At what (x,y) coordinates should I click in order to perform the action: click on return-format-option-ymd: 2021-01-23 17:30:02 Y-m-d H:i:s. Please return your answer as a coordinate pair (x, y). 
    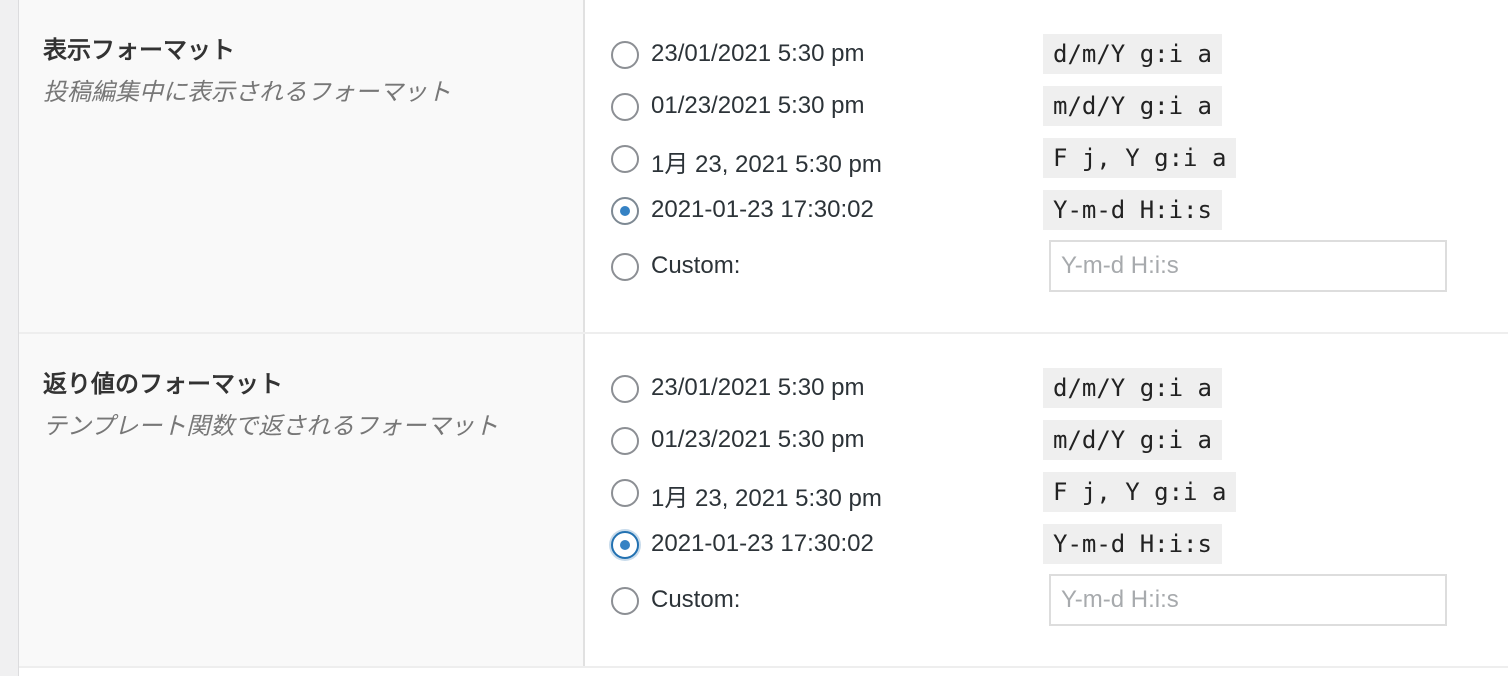
    Looking at the image, I should click on (1049, 552).